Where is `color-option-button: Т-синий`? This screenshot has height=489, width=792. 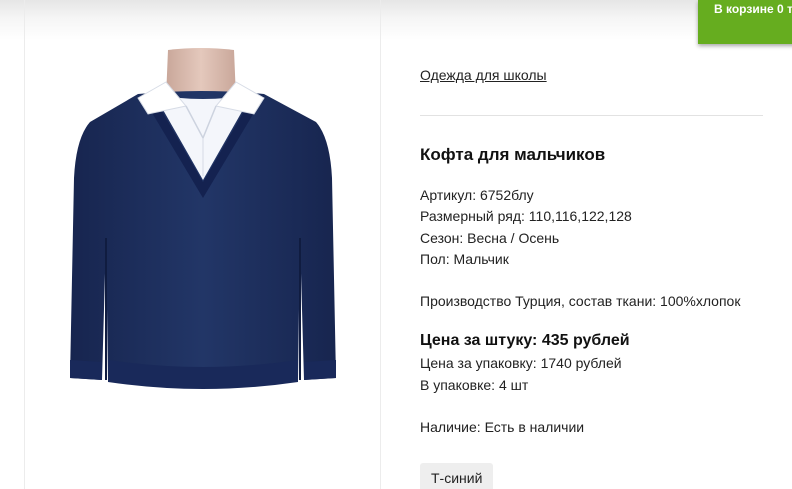 color-option-button: Т-синий is located at coordinates (457, 476).